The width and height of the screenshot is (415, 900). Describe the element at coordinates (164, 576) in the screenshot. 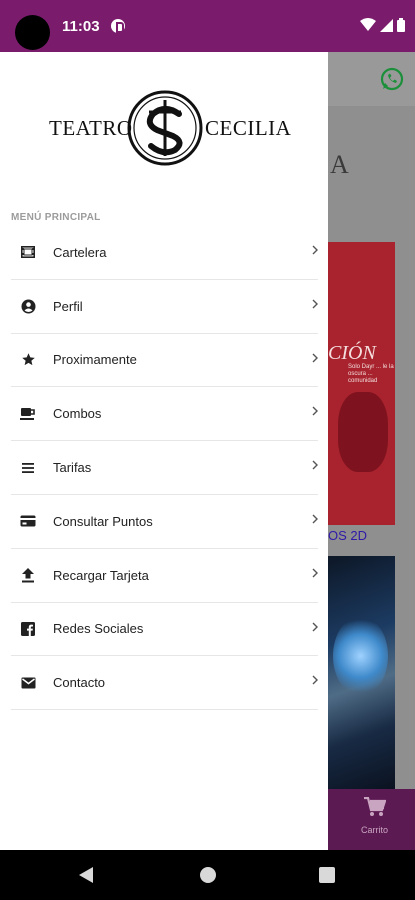

I see `menu-item-recargar-tarjeta: Recargar Tarjeta` at that location.